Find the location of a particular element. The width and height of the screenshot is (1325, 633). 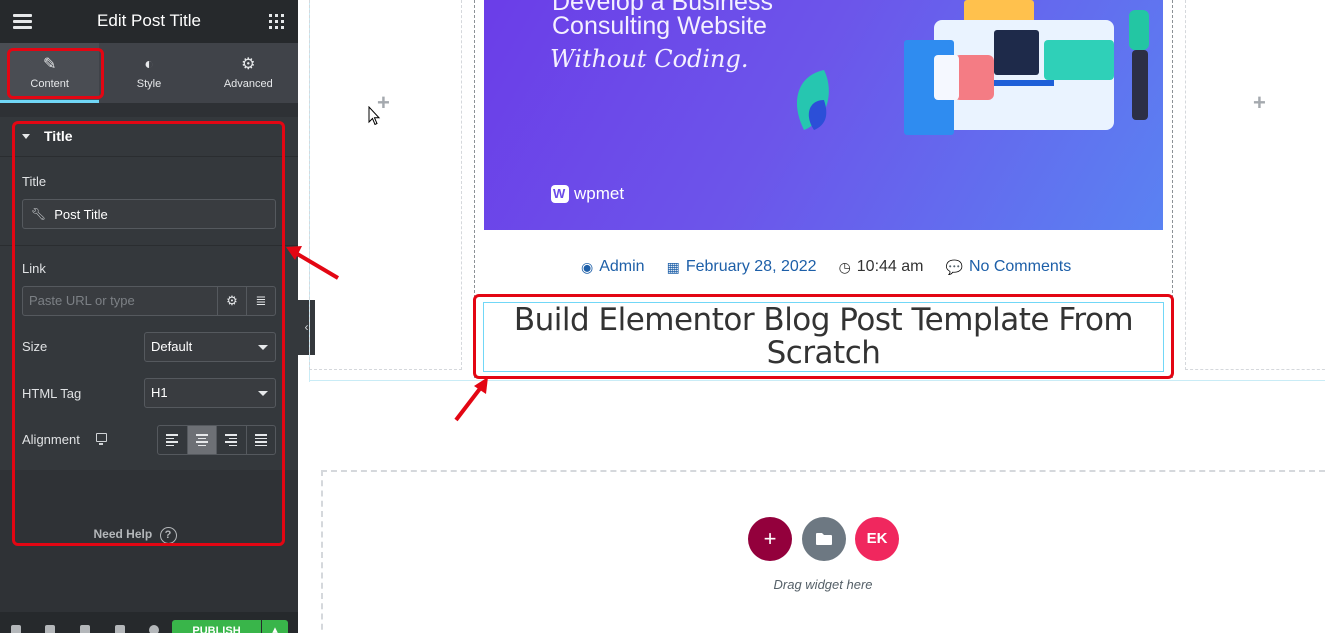

tab-separator is located at coordinates (149, 110).